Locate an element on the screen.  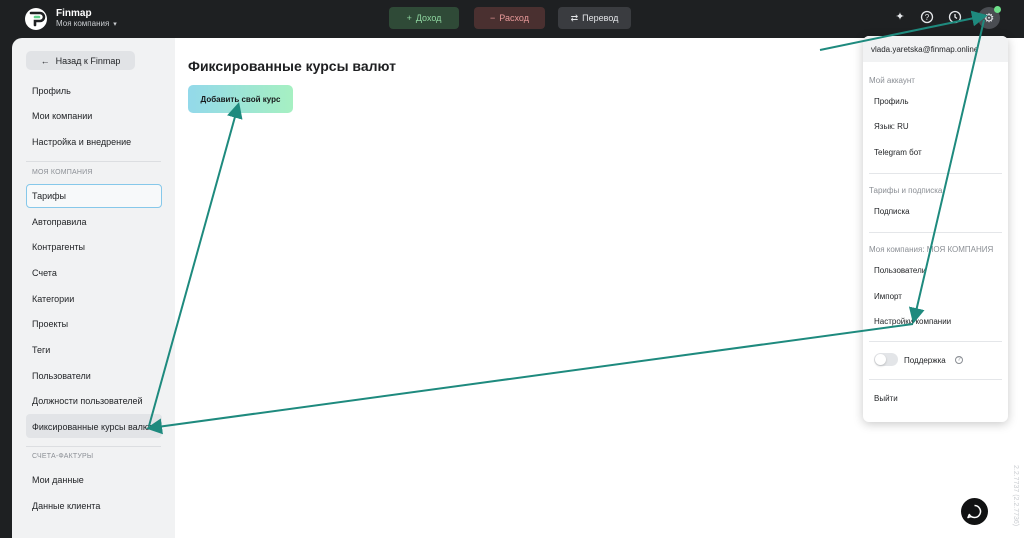
sidebar-section-company: МОЯ КОМПАНИЯ is located at coordinates (62, 172).